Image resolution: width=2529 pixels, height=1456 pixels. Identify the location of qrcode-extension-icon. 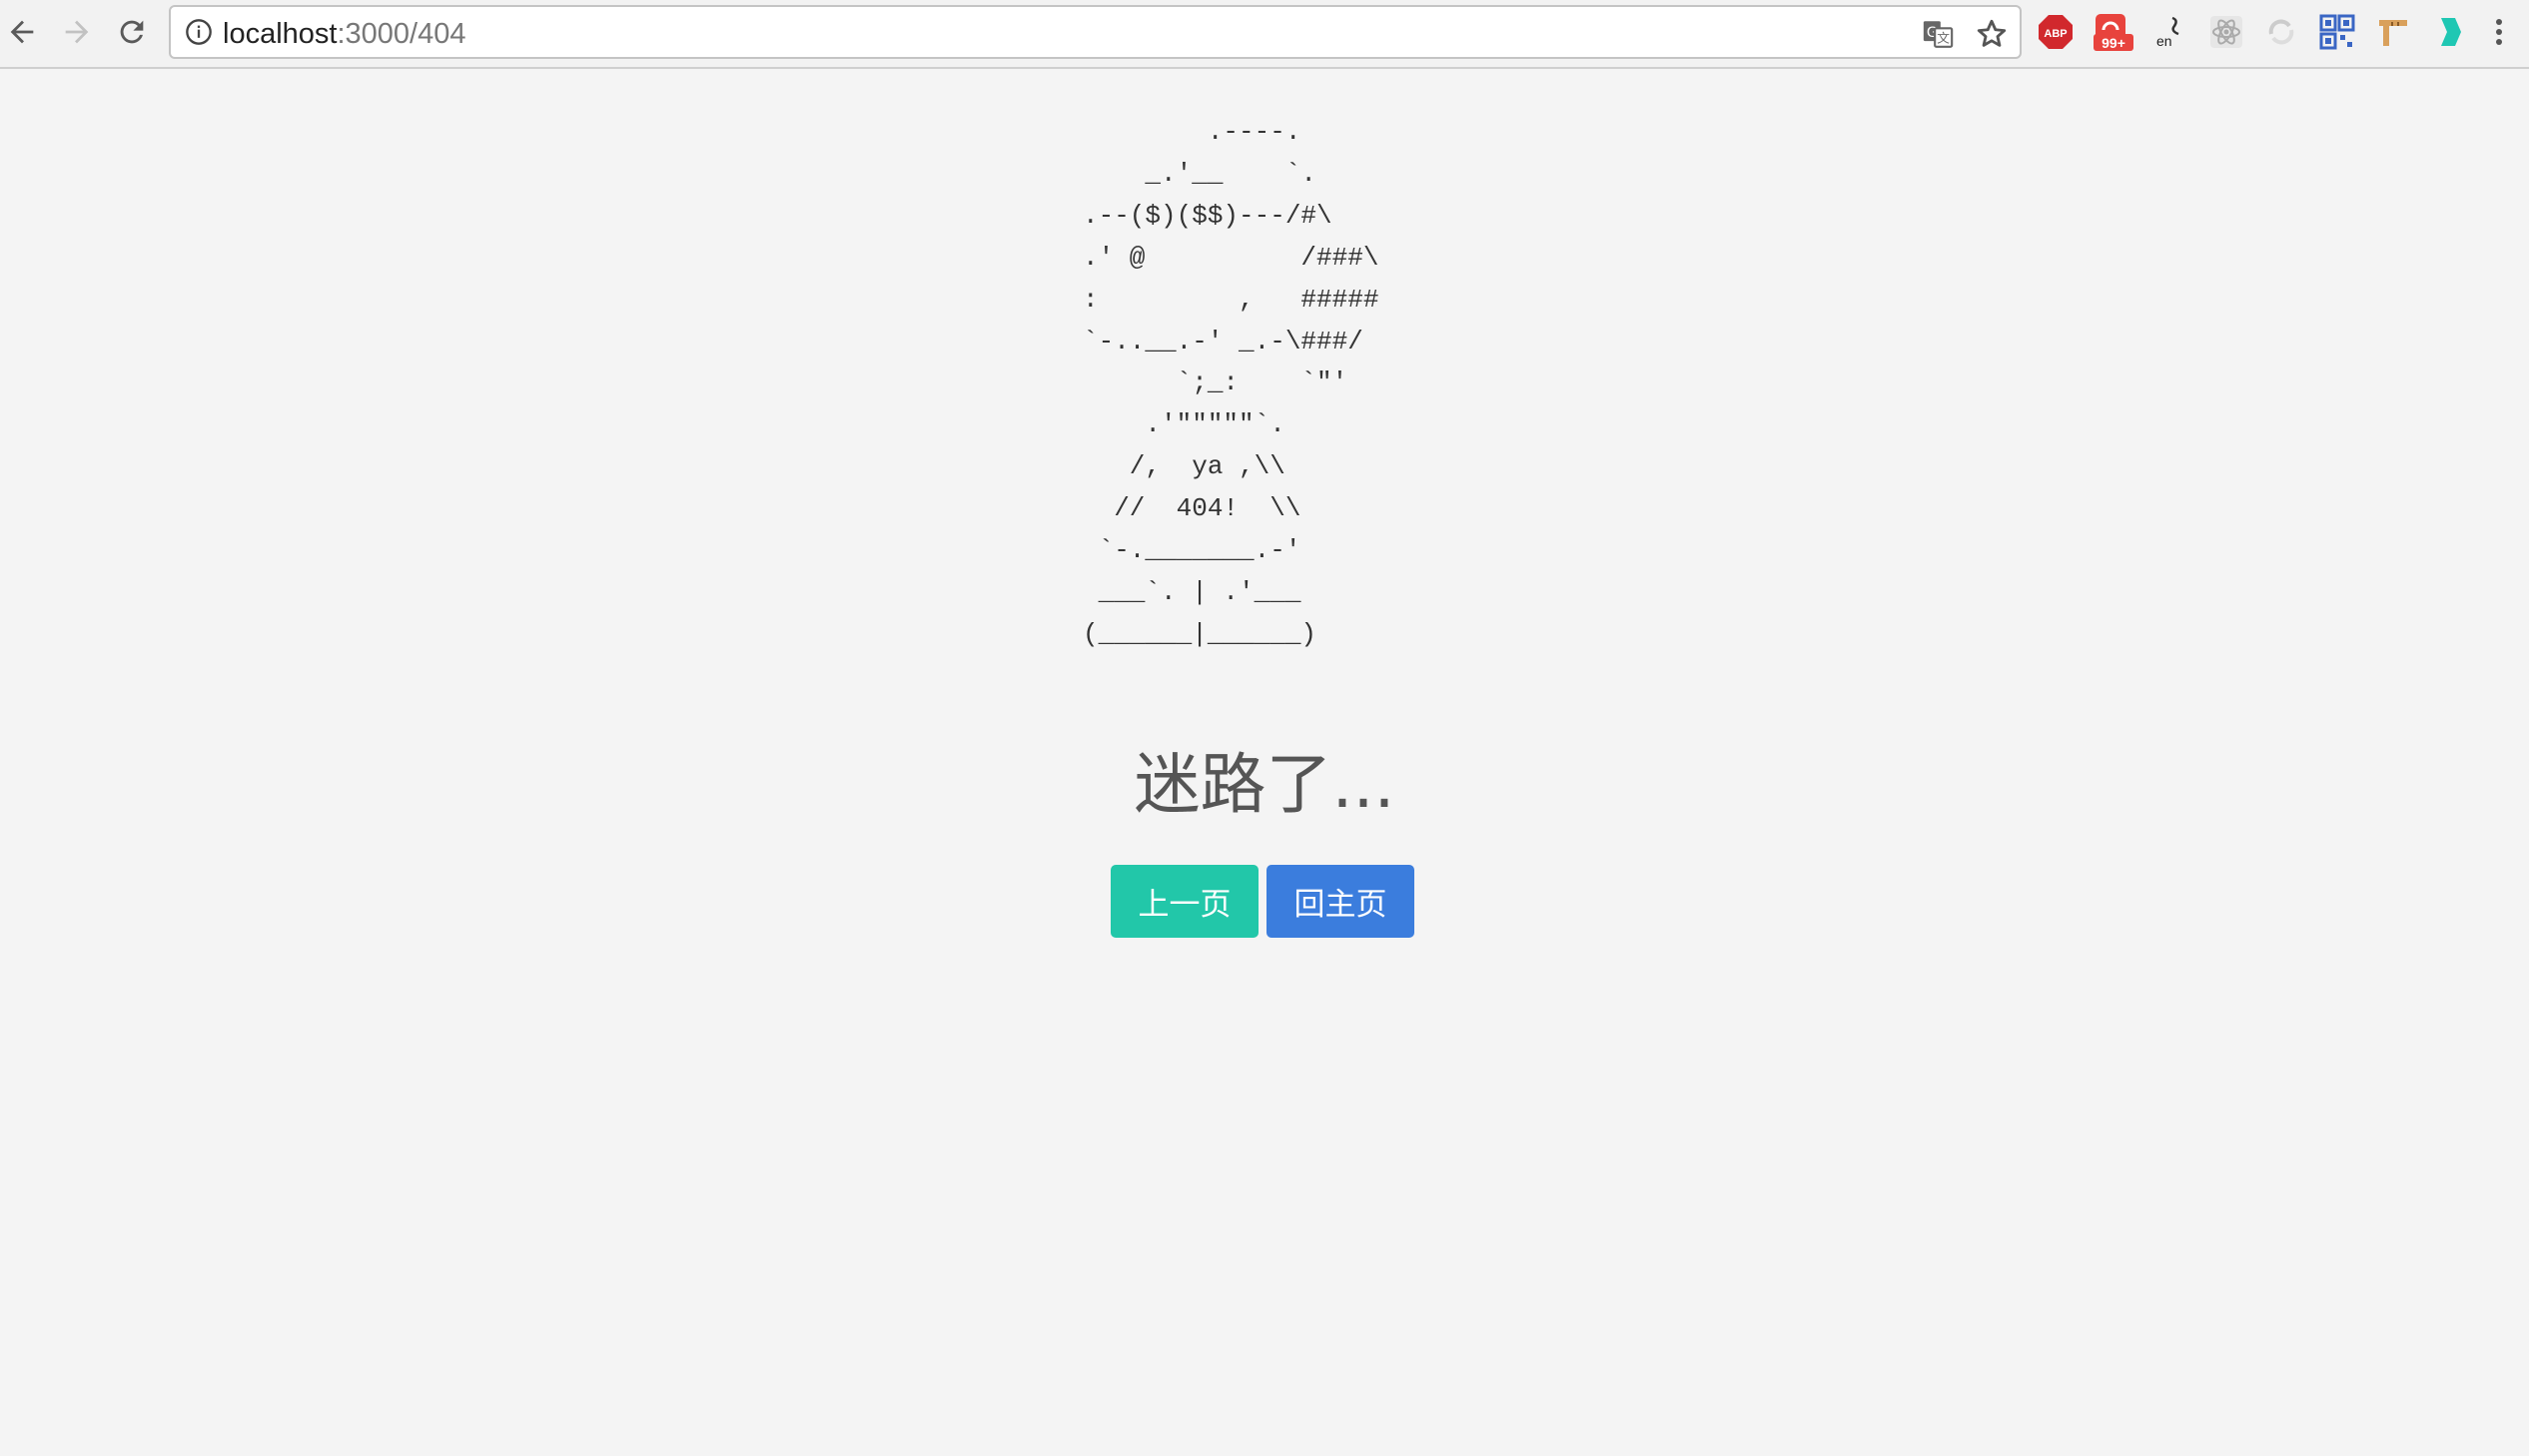
(2337, 32).